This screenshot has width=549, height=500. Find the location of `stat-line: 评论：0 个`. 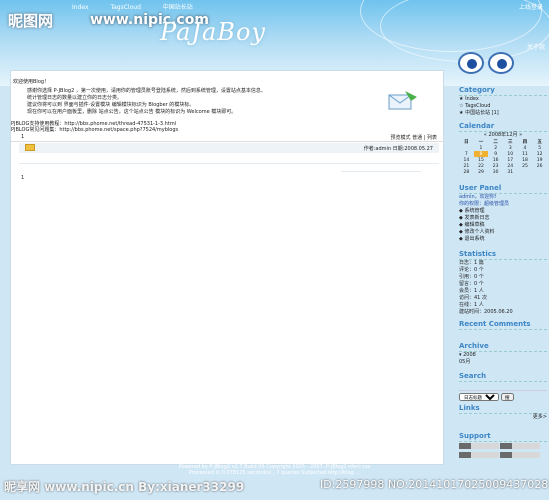

stat-line: 评论：0 个 is located at coordinates (471, 270).